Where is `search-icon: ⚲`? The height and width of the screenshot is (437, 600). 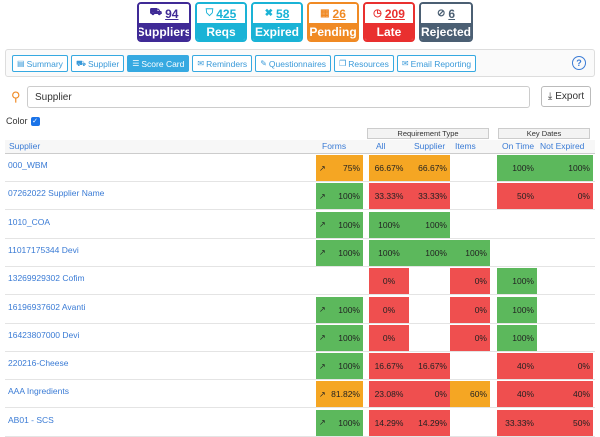 search-icon: ⚲ is located at coordinates (16, 96).